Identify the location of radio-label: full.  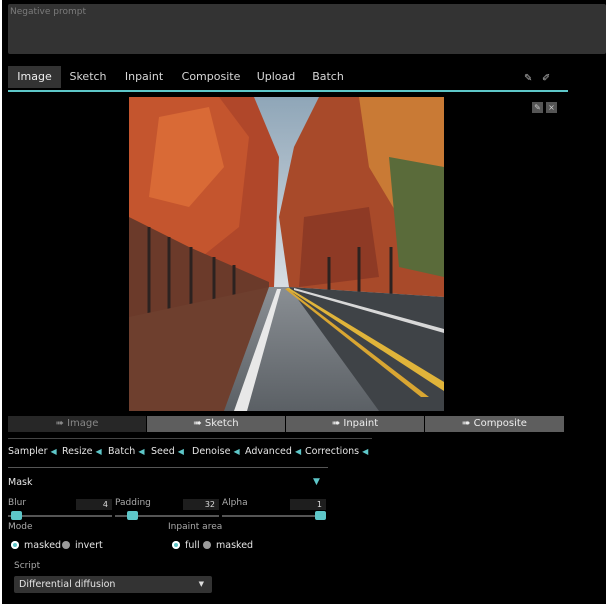
(192, 545).